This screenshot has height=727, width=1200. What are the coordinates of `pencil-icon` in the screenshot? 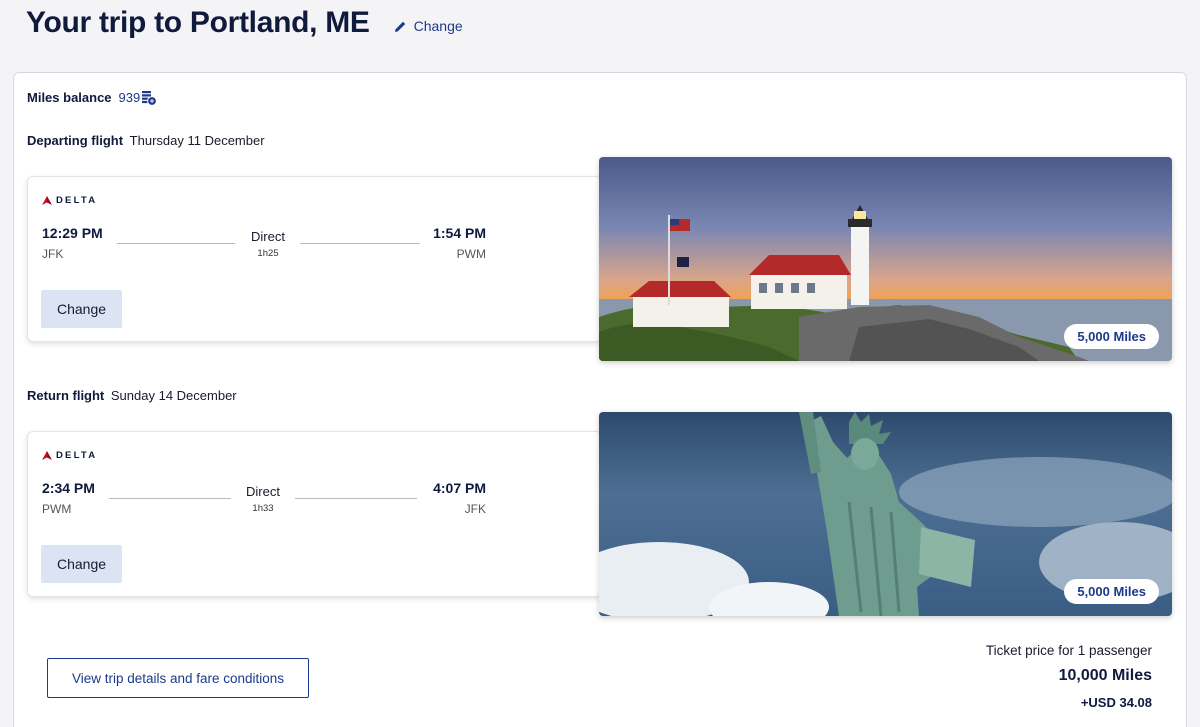 It's located at (399, 26).